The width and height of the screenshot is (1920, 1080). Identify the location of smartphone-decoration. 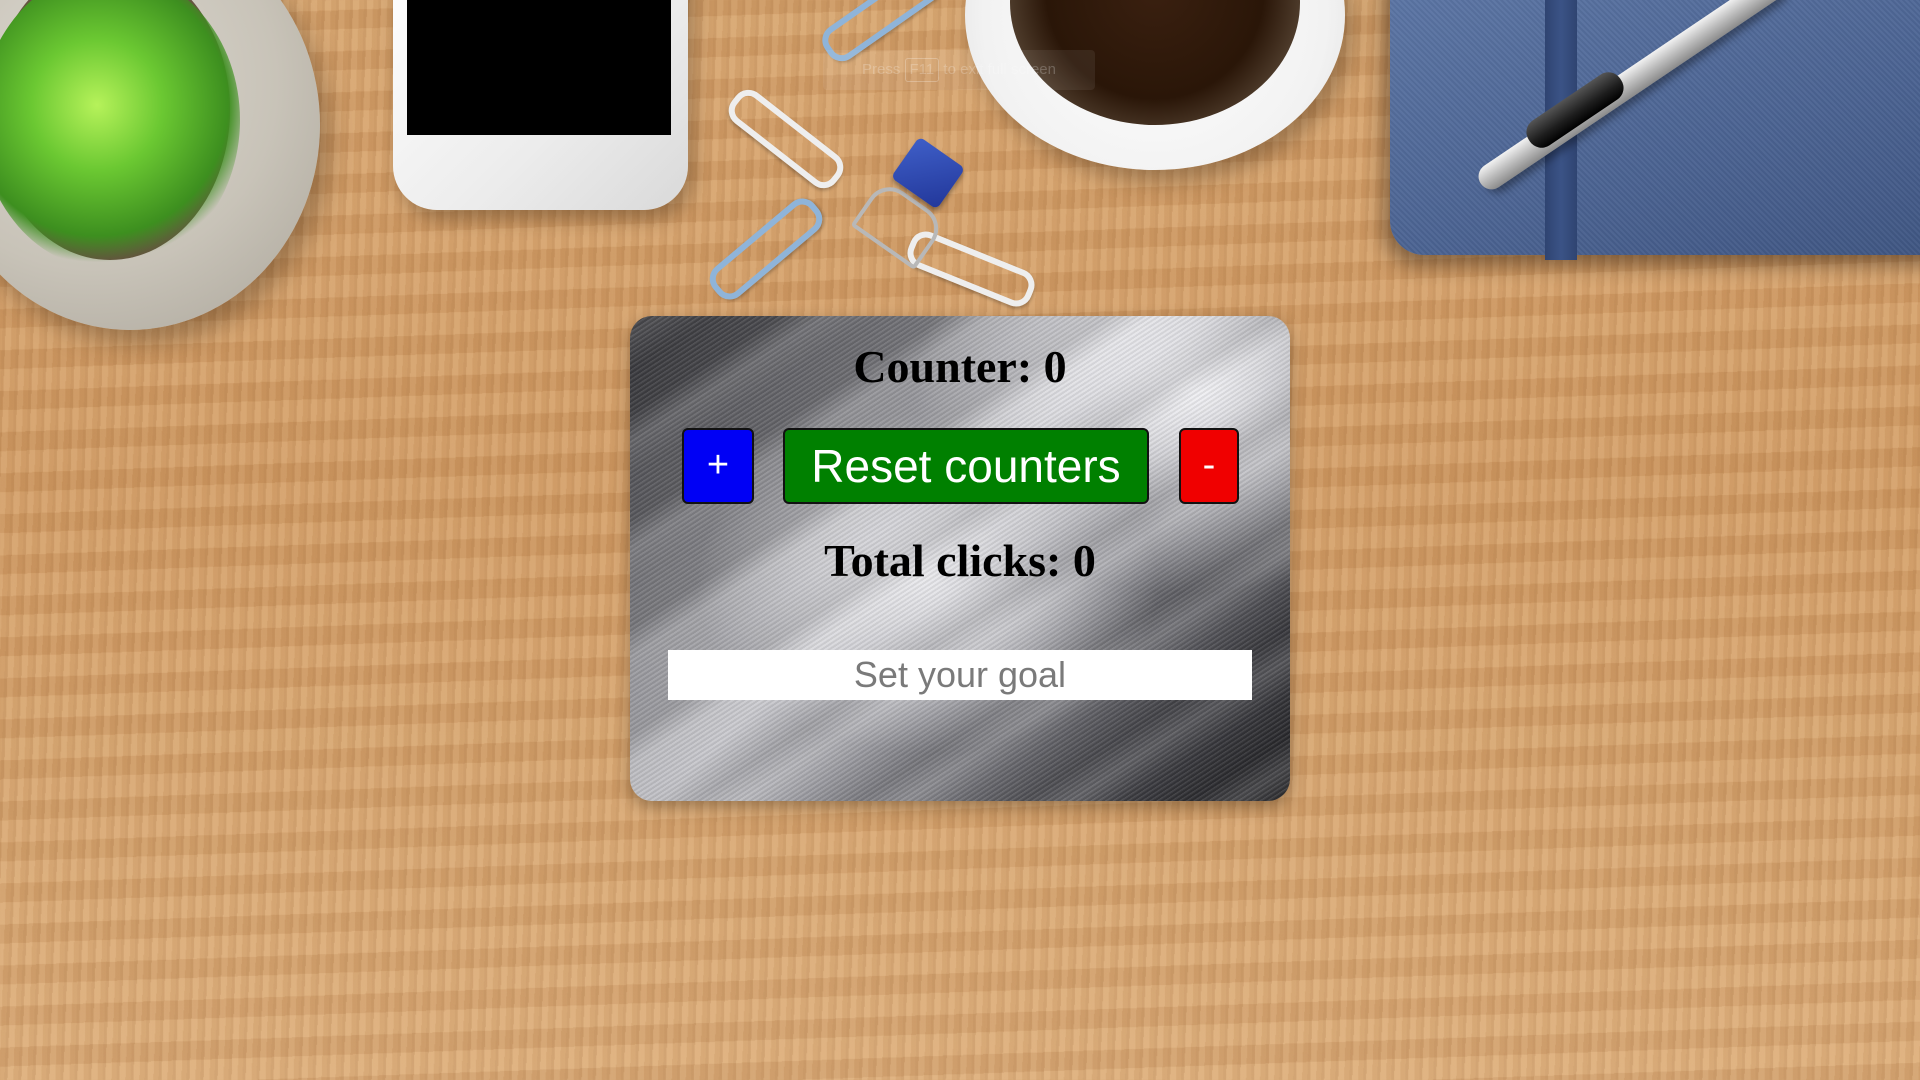
(540, 105).